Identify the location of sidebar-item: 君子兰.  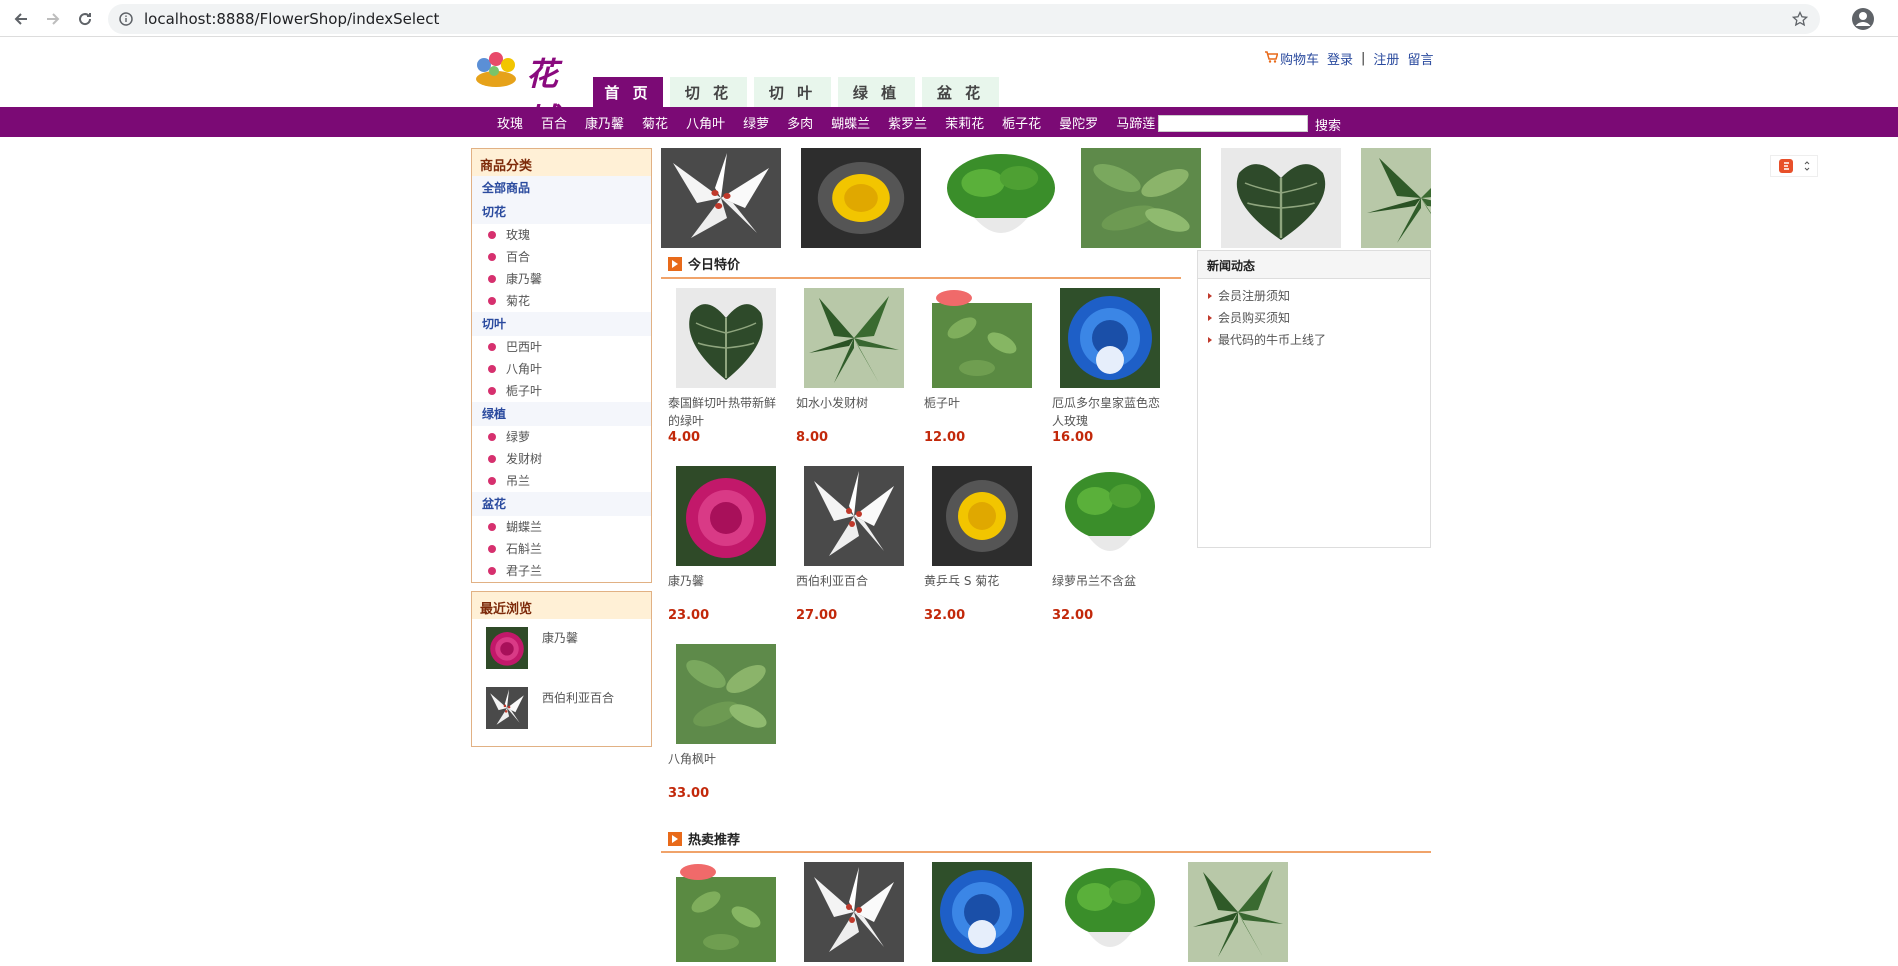
(561, 571).